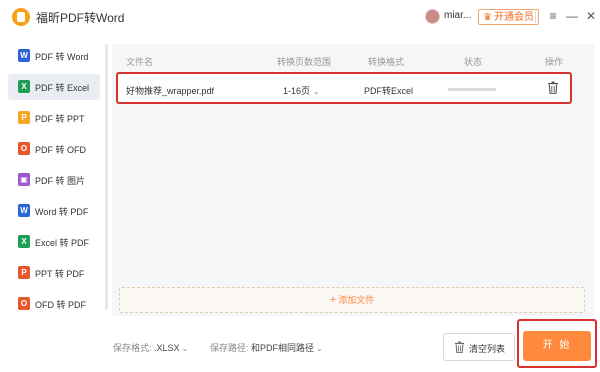 This screenshot has width=600, height=372. What do you see at coordinates (106, 177) in the screenshot?
I see `sidebar-scrollbar` at bounding box center [106, 177].